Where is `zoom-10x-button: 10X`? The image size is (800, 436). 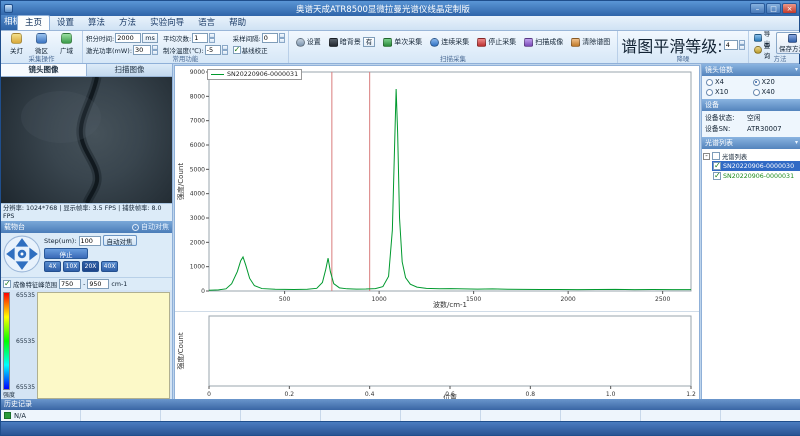 zoom-10x-button: 10X is located at coordinates (71, 266).